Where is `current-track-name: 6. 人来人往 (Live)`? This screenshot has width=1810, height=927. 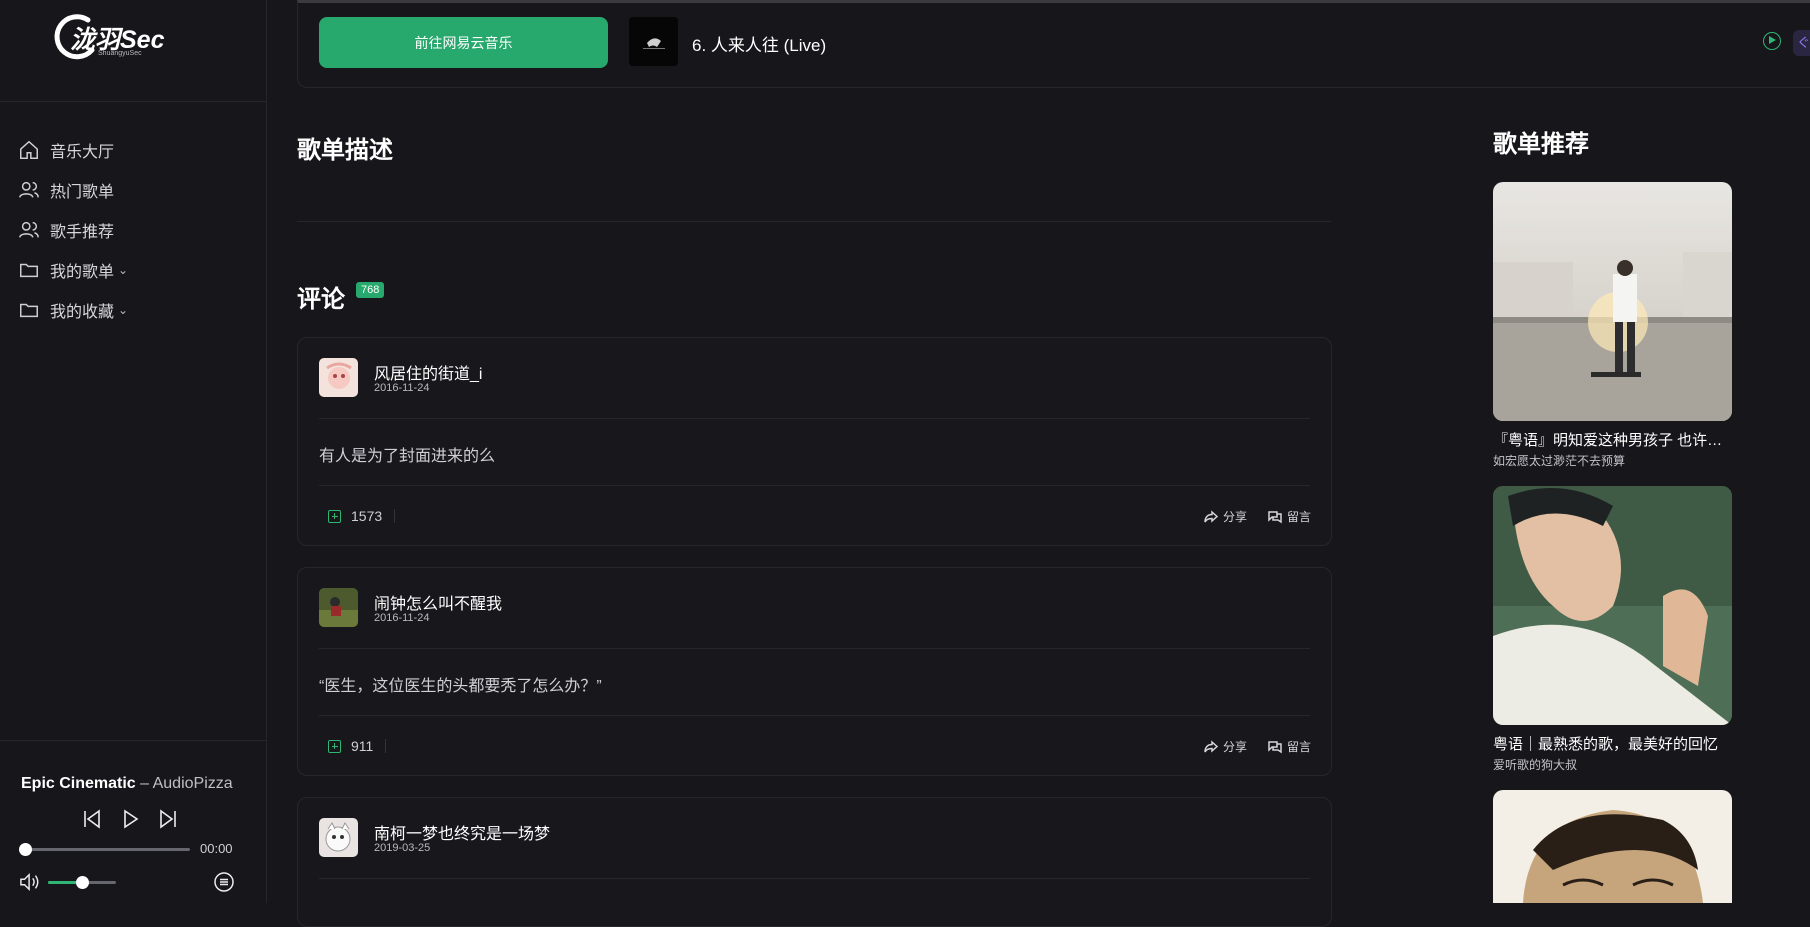
current-track-name: 6. 人来人往 (Live) is located at coordinates (759, 43).